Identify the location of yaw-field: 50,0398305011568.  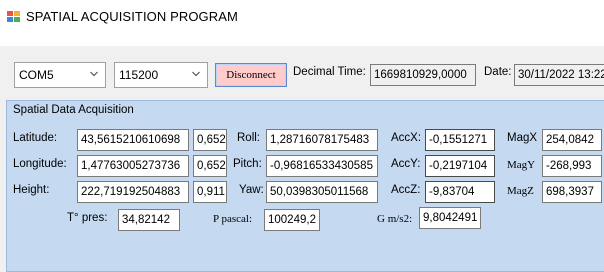
(322, 192).